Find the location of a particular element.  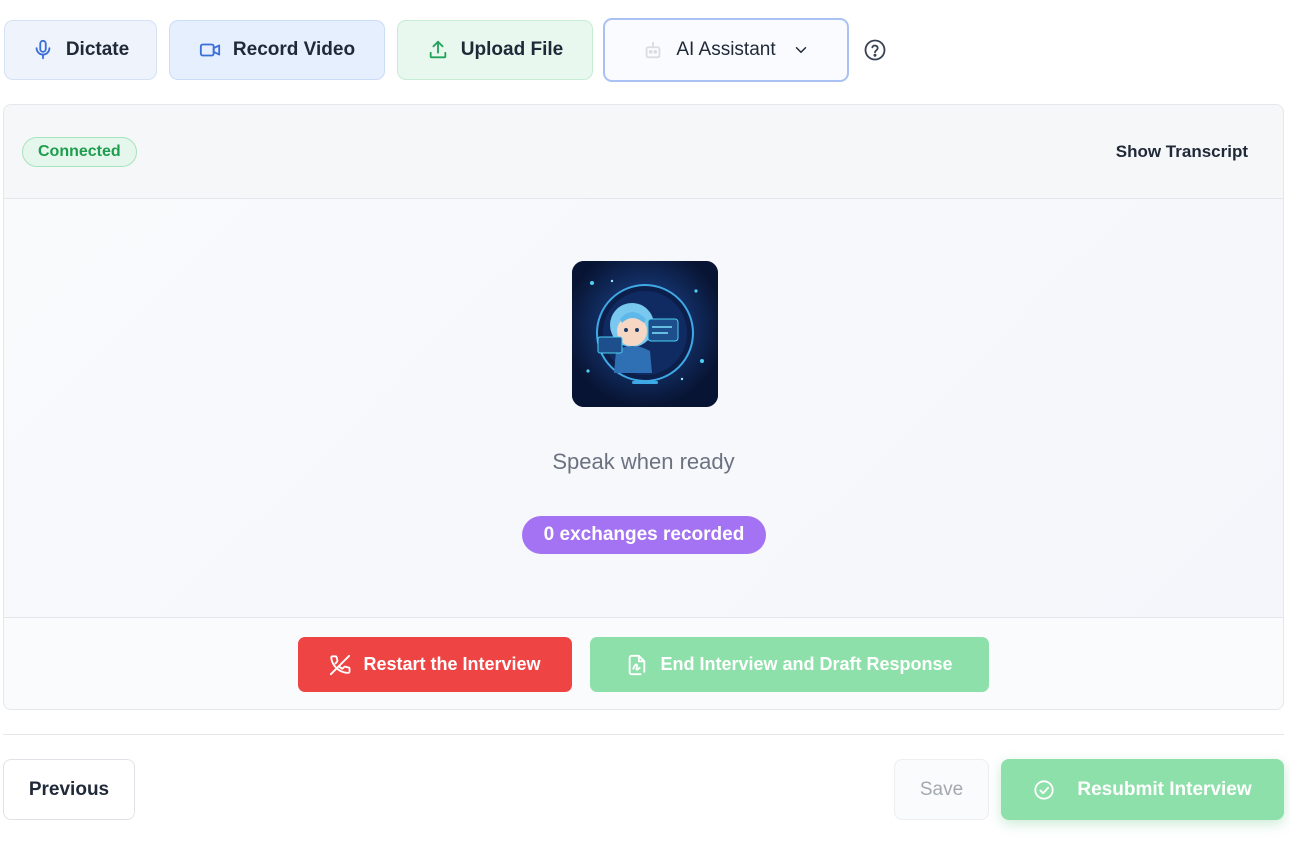

save-button: Save is located at coordinates (941, 789).